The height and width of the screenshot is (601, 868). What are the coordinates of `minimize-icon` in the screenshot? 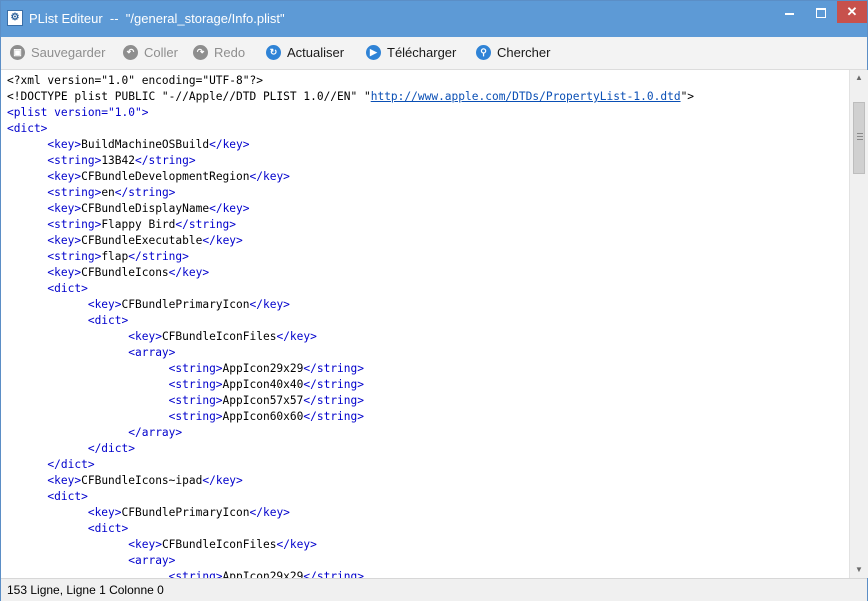 It's located at (789, 13).